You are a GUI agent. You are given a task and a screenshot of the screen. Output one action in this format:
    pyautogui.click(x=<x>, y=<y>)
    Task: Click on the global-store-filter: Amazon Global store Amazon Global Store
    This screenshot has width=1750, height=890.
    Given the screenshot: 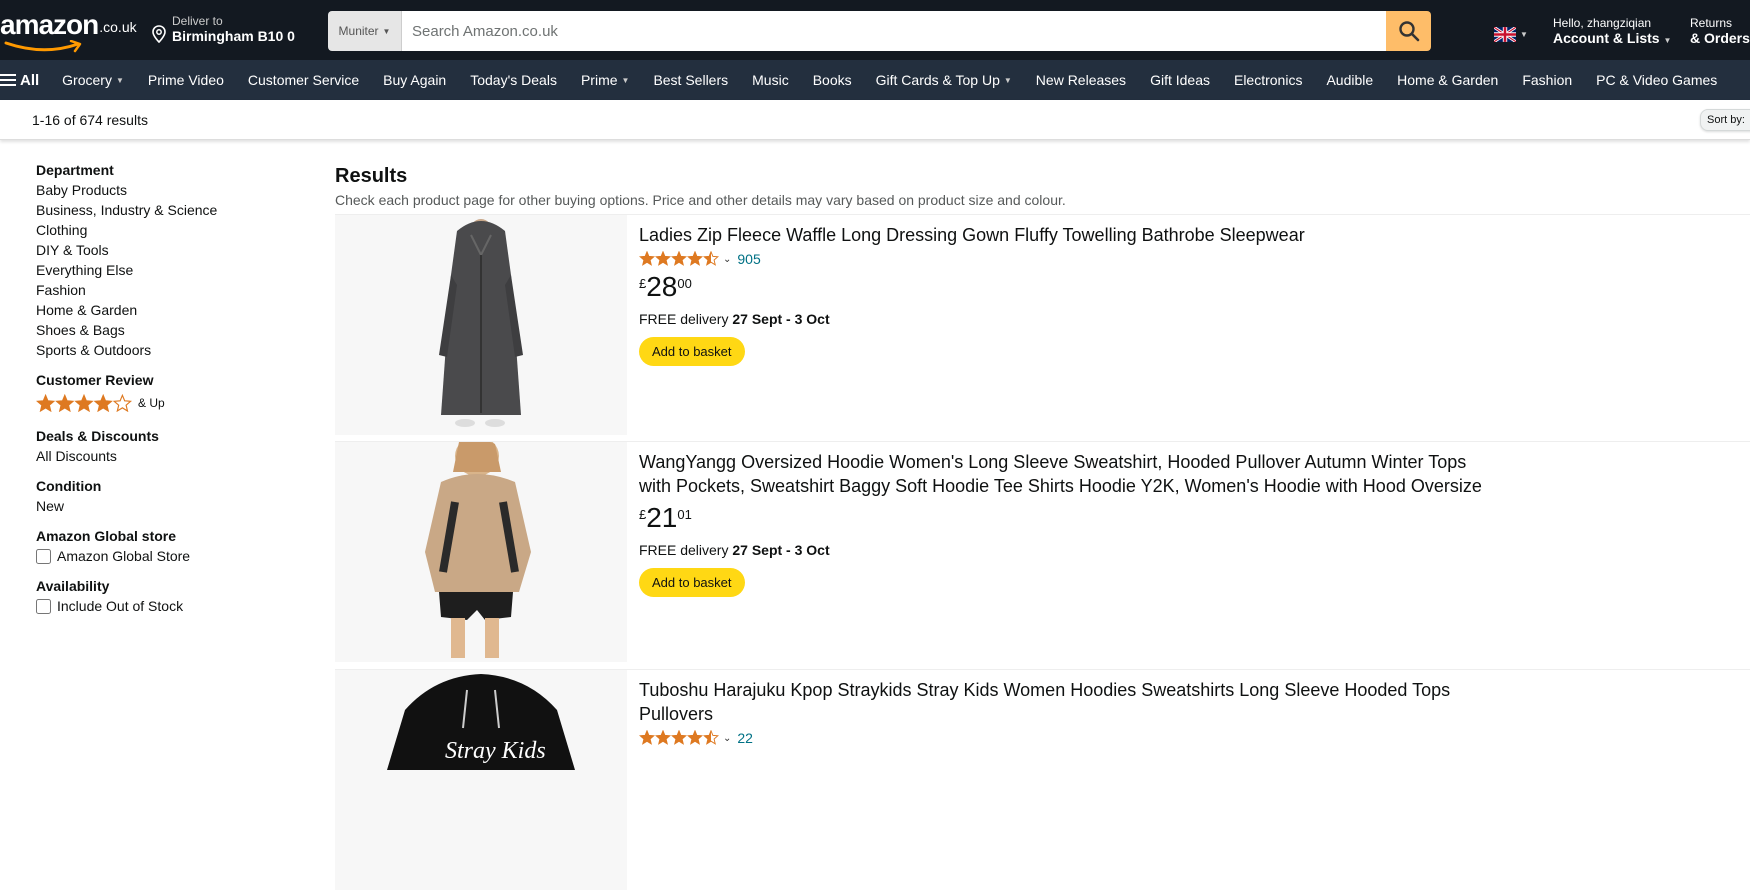 What is the action you would take?
    pyautogui.click(x=166, y=546)
    